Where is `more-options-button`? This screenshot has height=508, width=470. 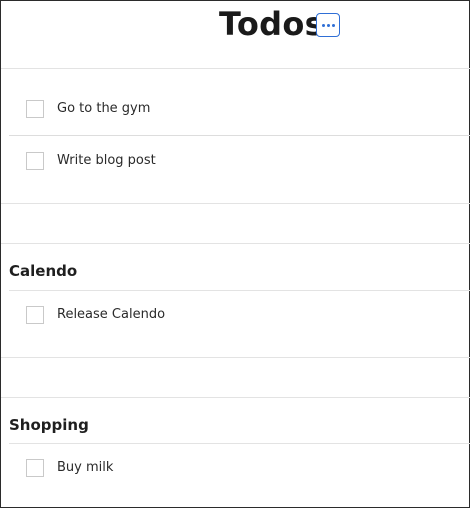 more-options-button is located at coordinates (328, 25).